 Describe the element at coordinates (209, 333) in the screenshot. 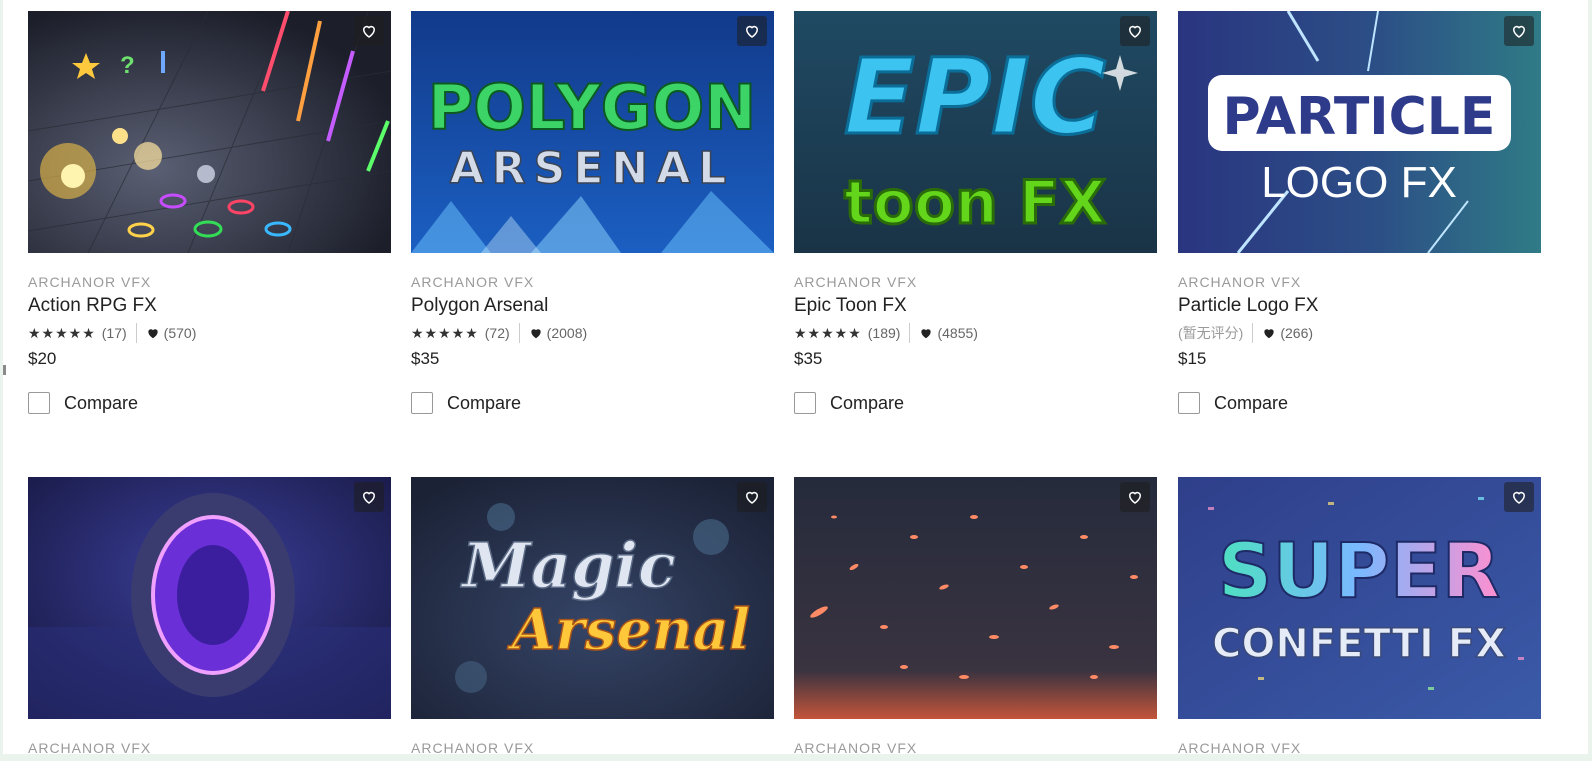

I see `rating-row: ★★★★★ (17) (570)` at that location.